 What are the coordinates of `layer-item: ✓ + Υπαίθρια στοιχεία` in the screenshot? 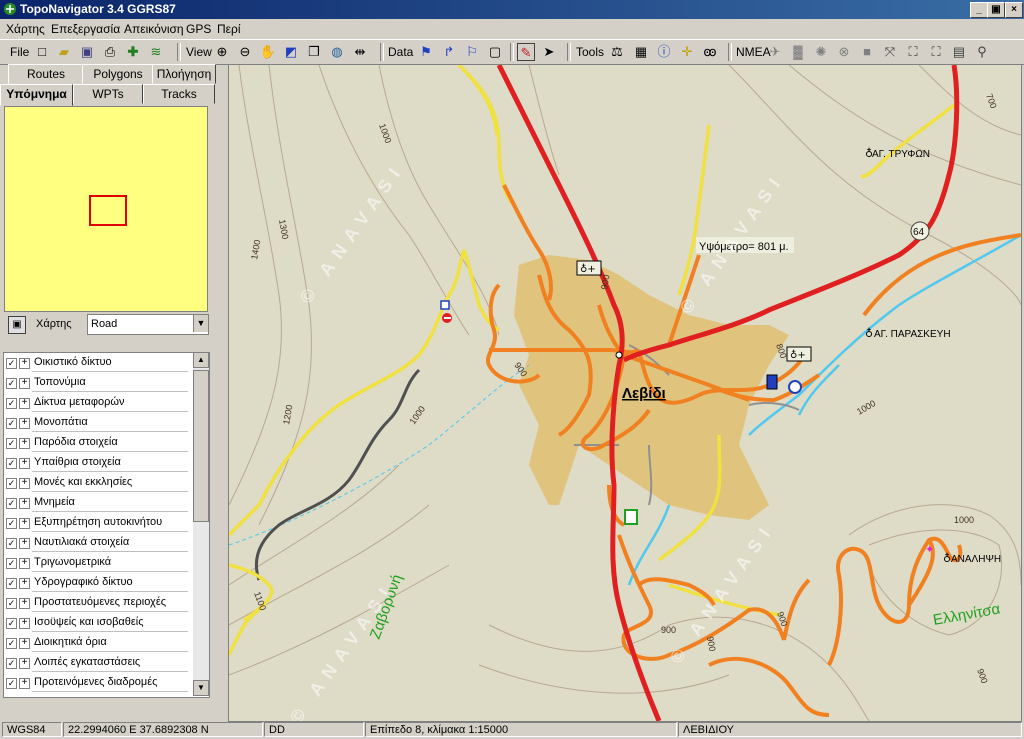 It's located at (99, 463).